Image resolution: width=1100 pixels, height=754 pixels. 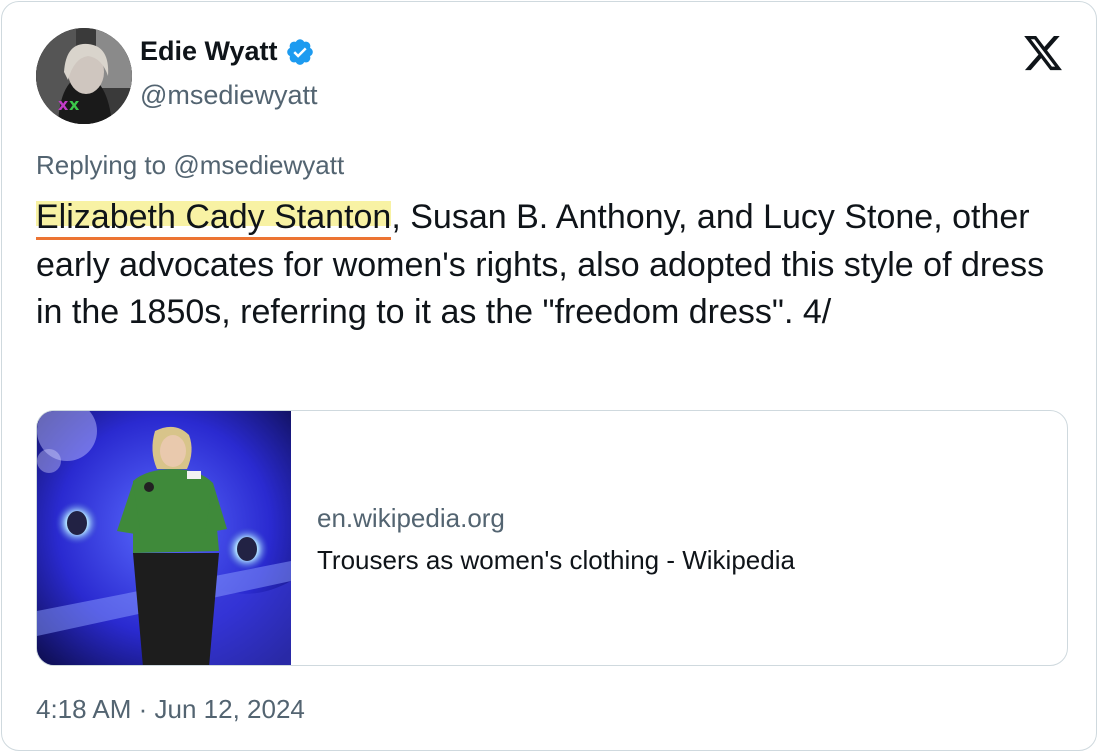 I want to click on author-handle: @msediewyatt, so click(x=228, y=95).